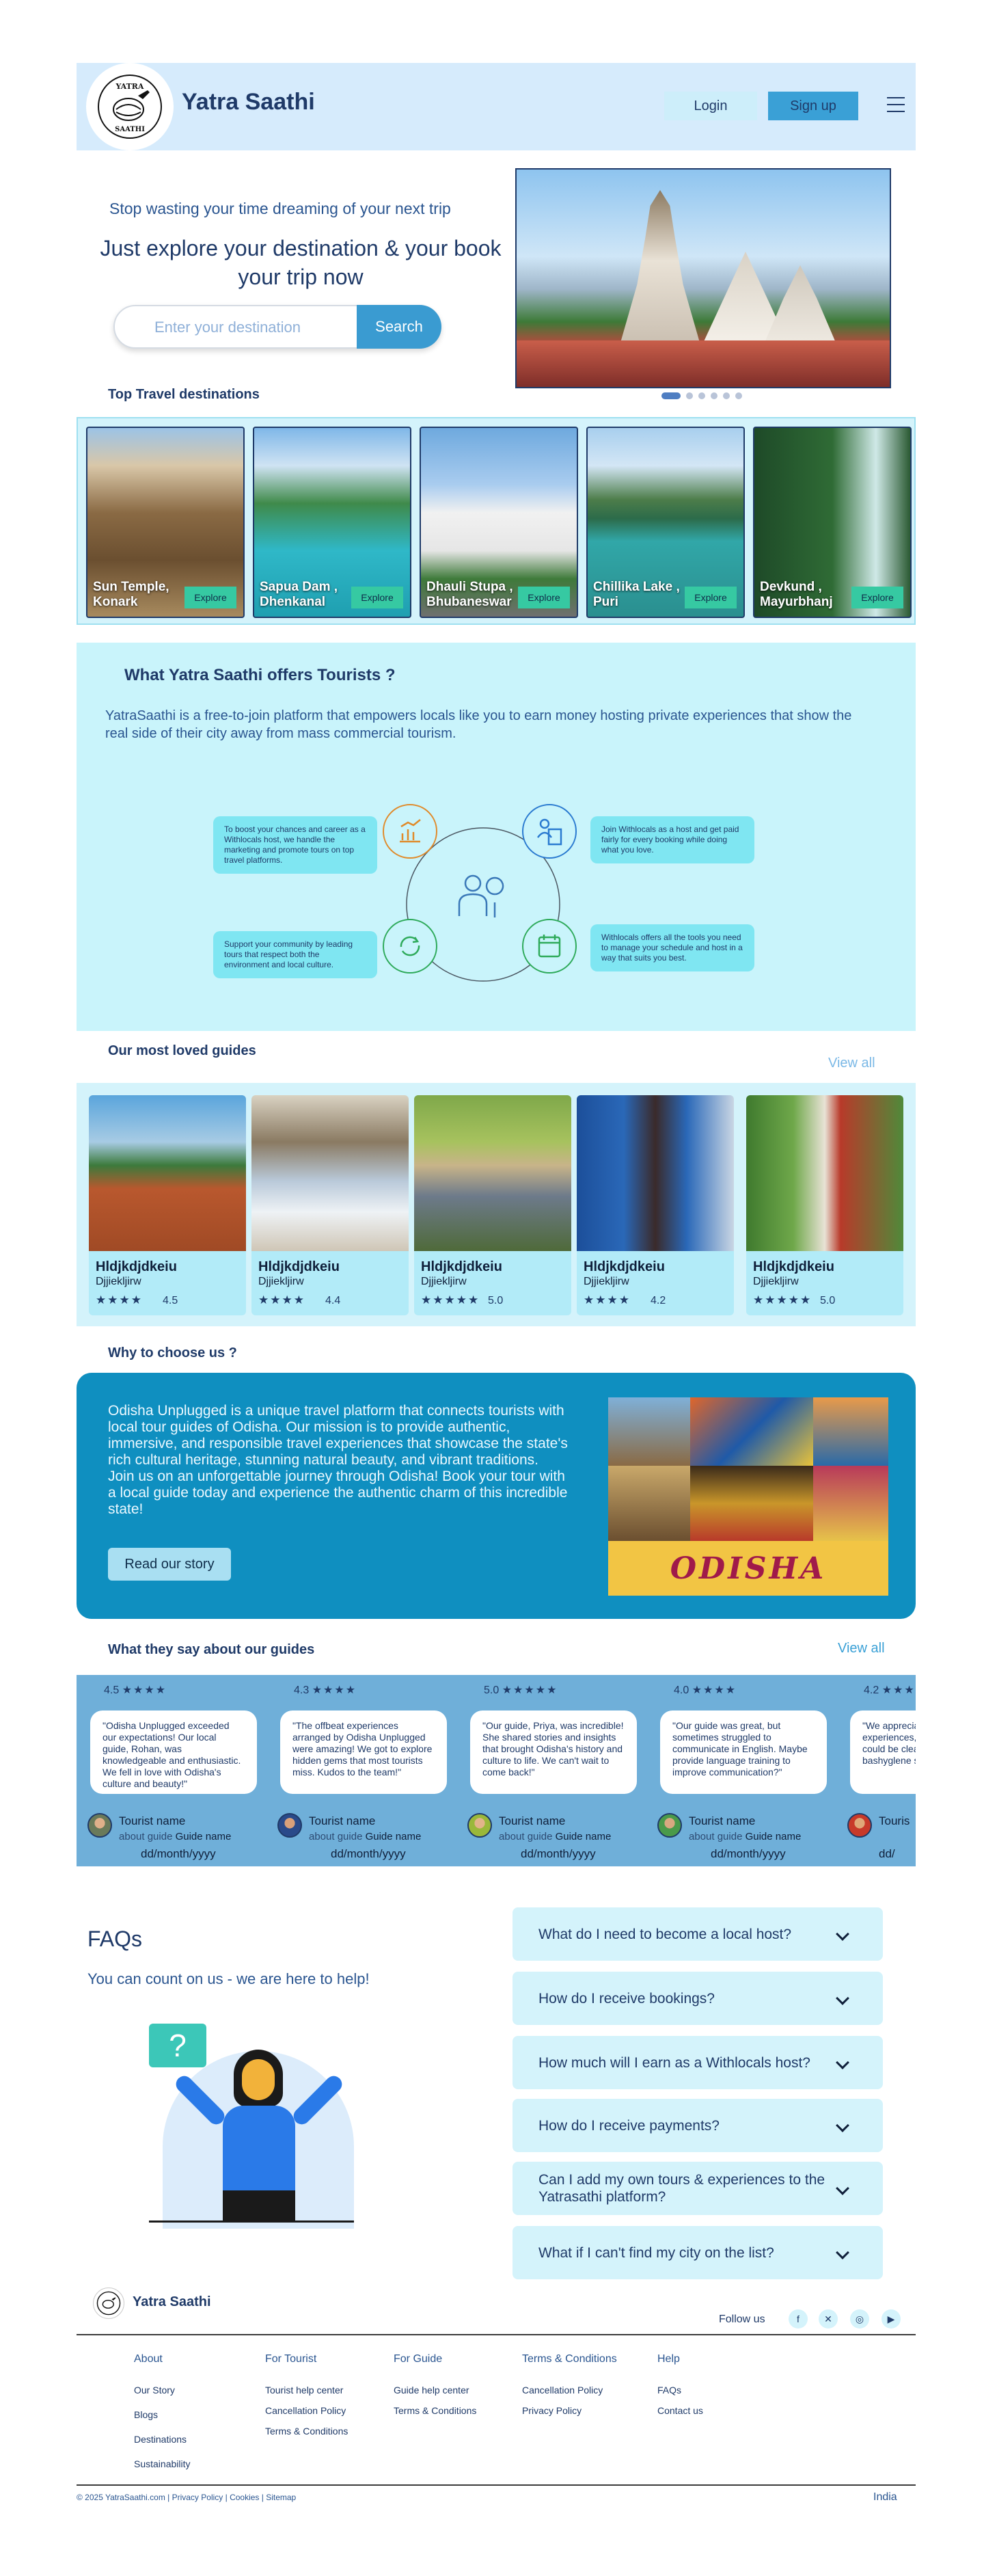 This screenshot has width=984, height=2576. Describe the element at coordinates (569, 2359) in the screenshot. I see `footer-column-heading: Terms & Conditions` at that location.